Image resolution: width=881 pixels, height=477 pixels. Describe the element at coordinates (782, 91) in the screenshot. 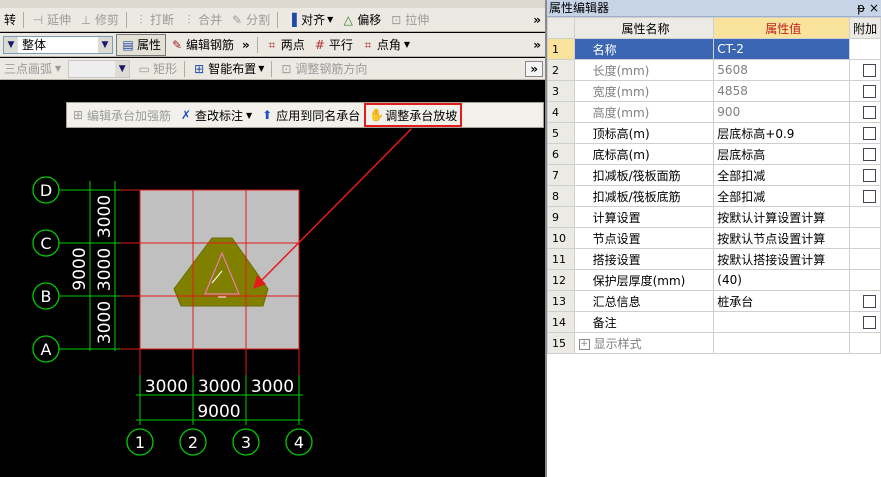

I see `property-value: 4858` at that location.